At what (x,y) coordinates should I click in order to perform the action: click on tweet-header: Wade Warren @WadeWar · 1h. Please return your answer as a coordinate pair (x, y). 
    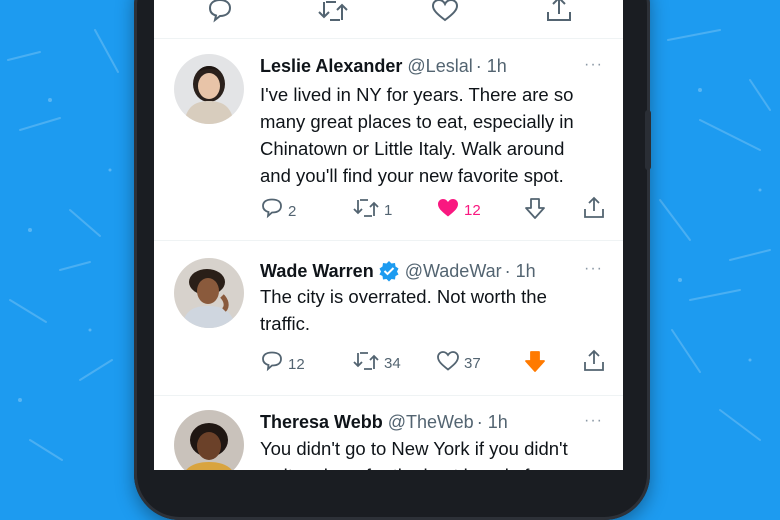
    Looking at the image, I should click on (398, 271).